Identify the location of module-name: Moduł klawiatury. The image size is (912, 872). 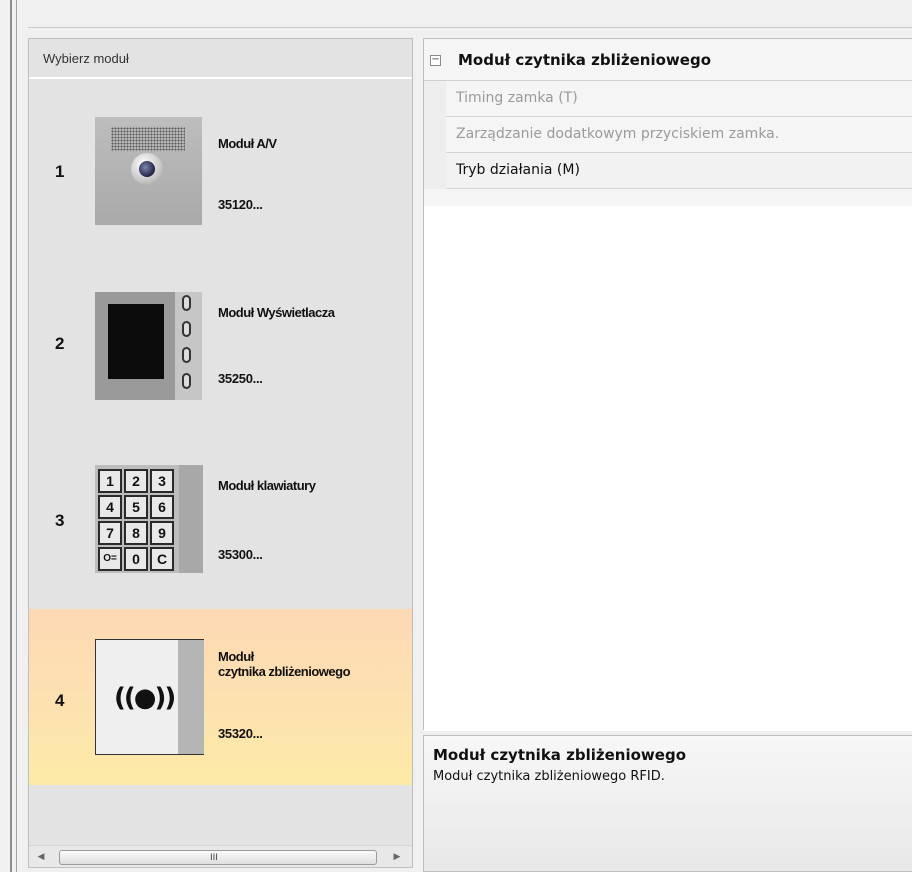
(267, 485).